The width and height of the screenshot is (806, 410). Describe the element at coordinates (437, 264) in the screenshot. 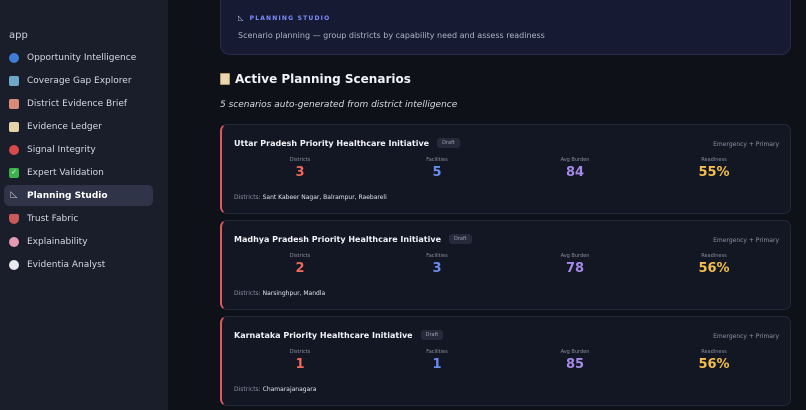

I see `metric-facilities: Facilities 3` at that location.